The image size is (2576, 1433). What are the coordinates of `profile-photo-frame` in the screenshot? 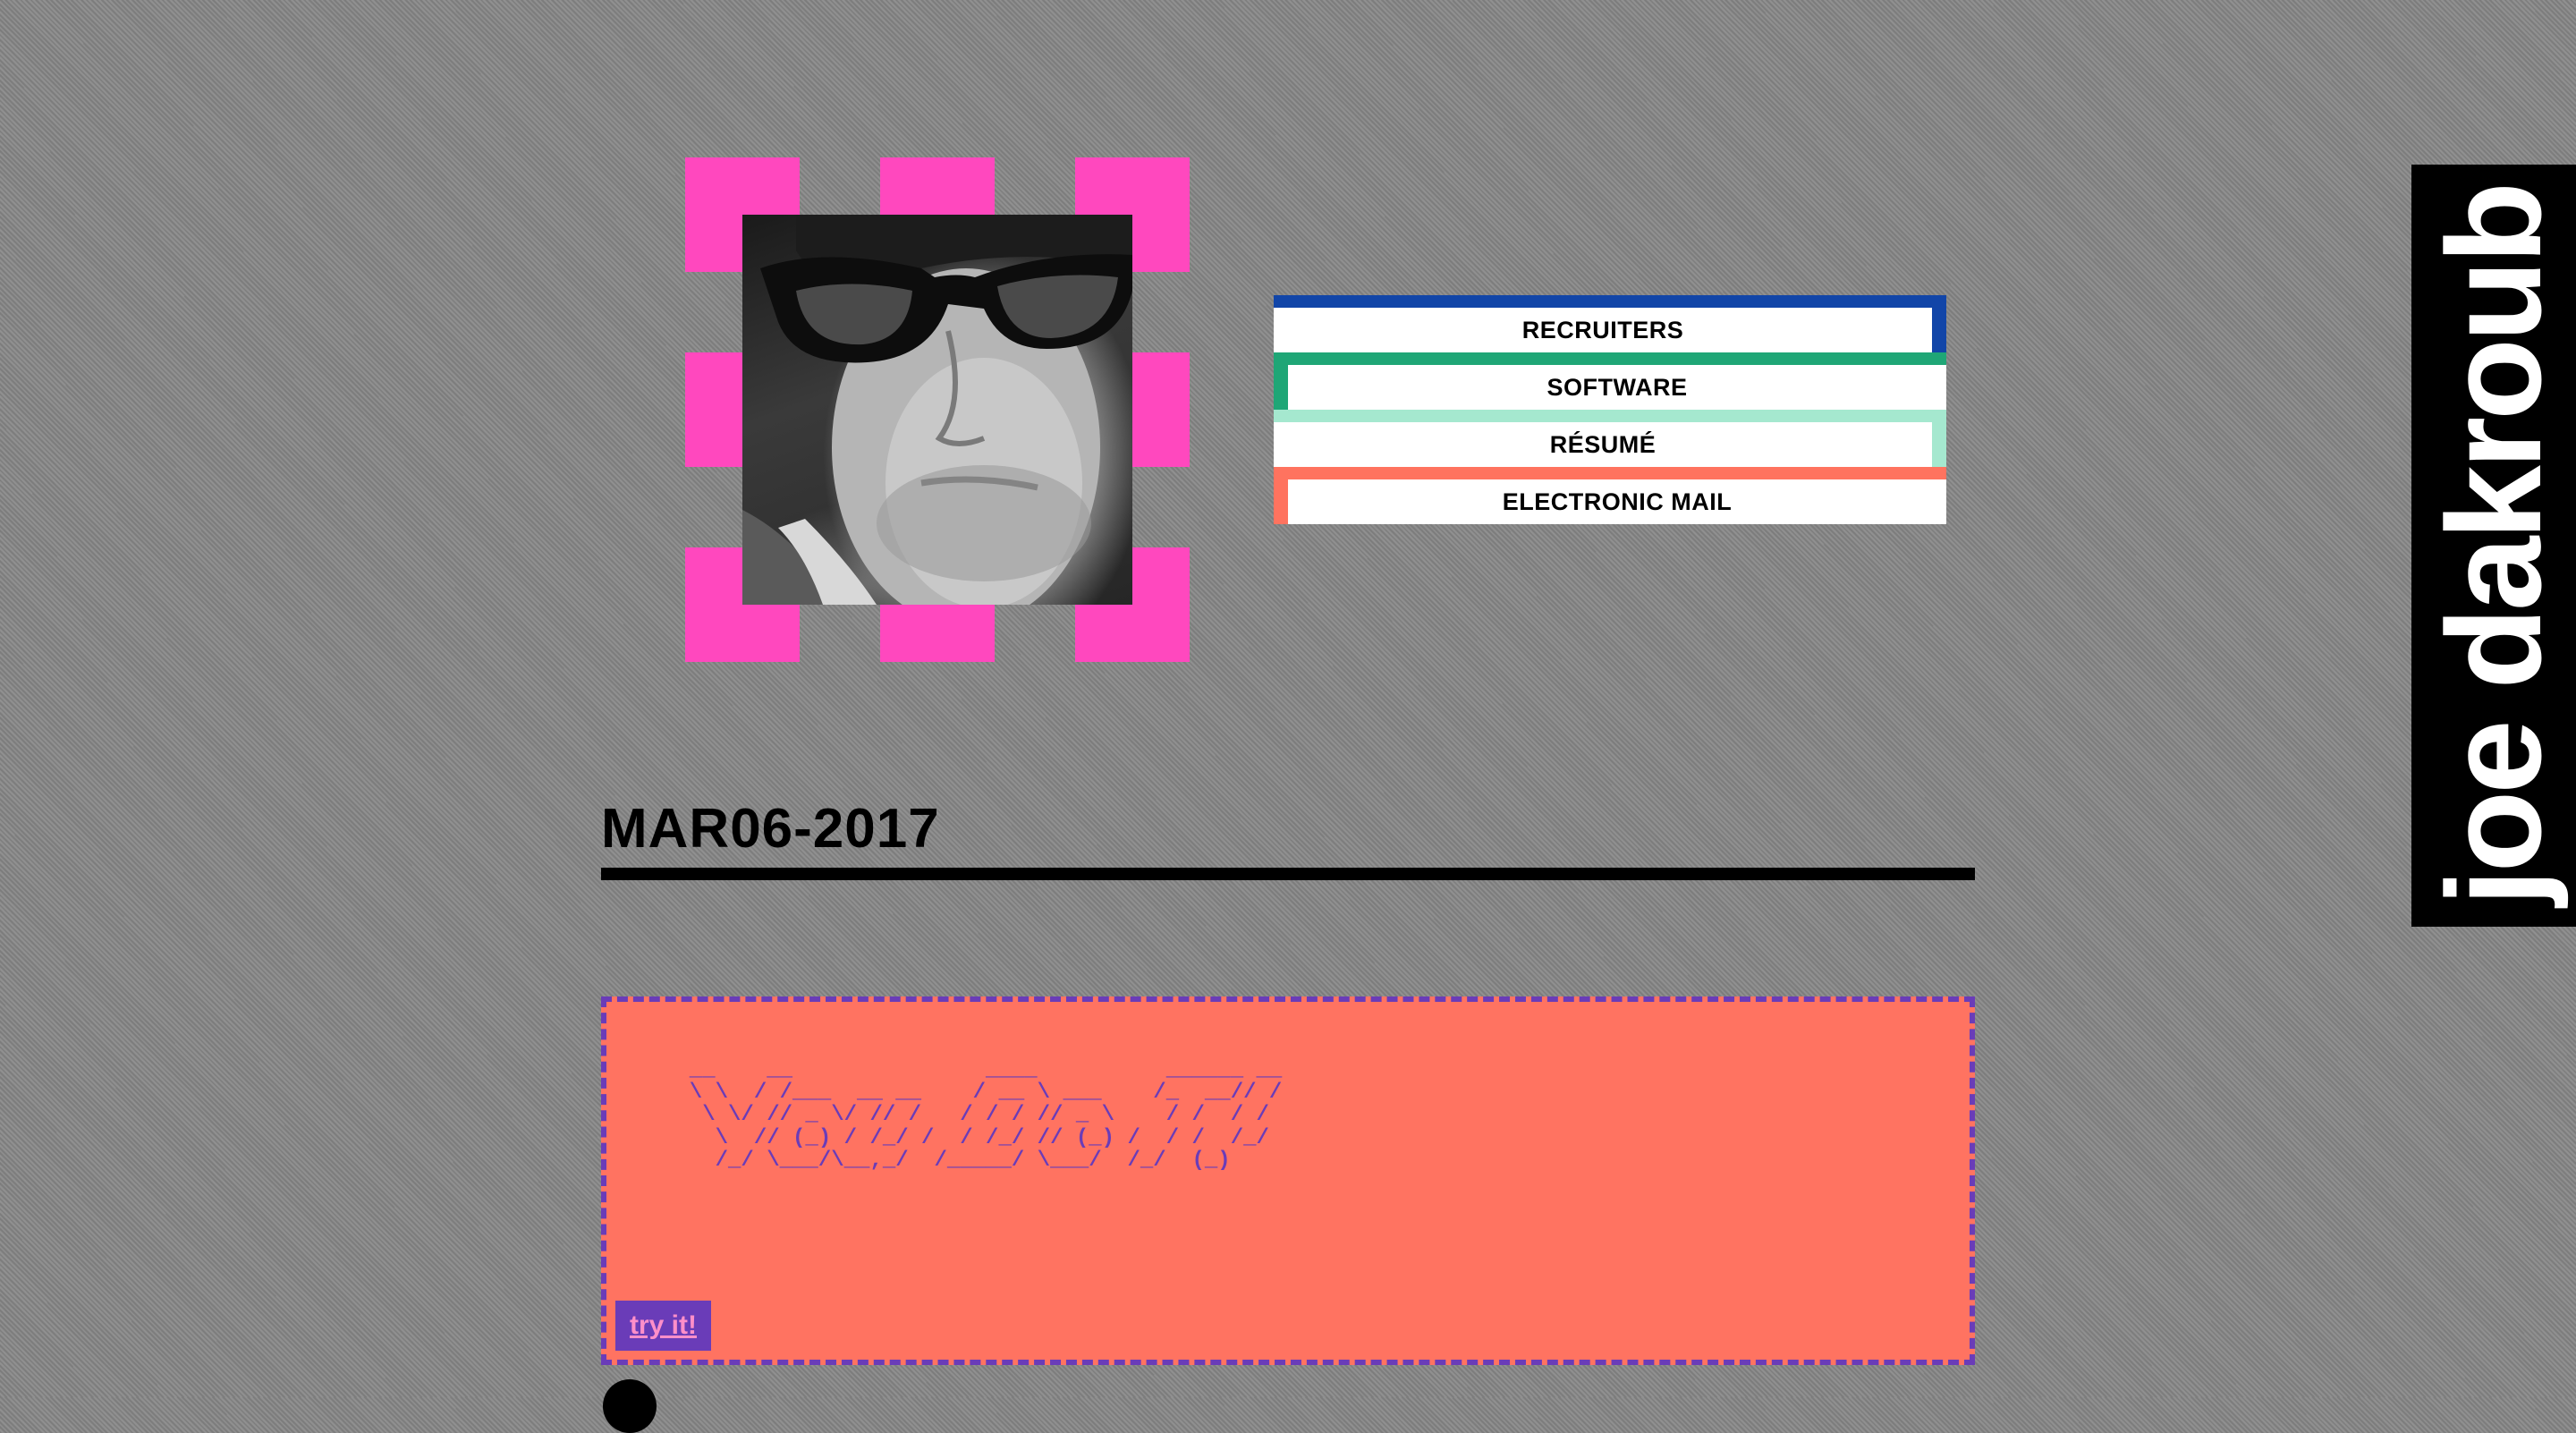 It's located at (937, 409).